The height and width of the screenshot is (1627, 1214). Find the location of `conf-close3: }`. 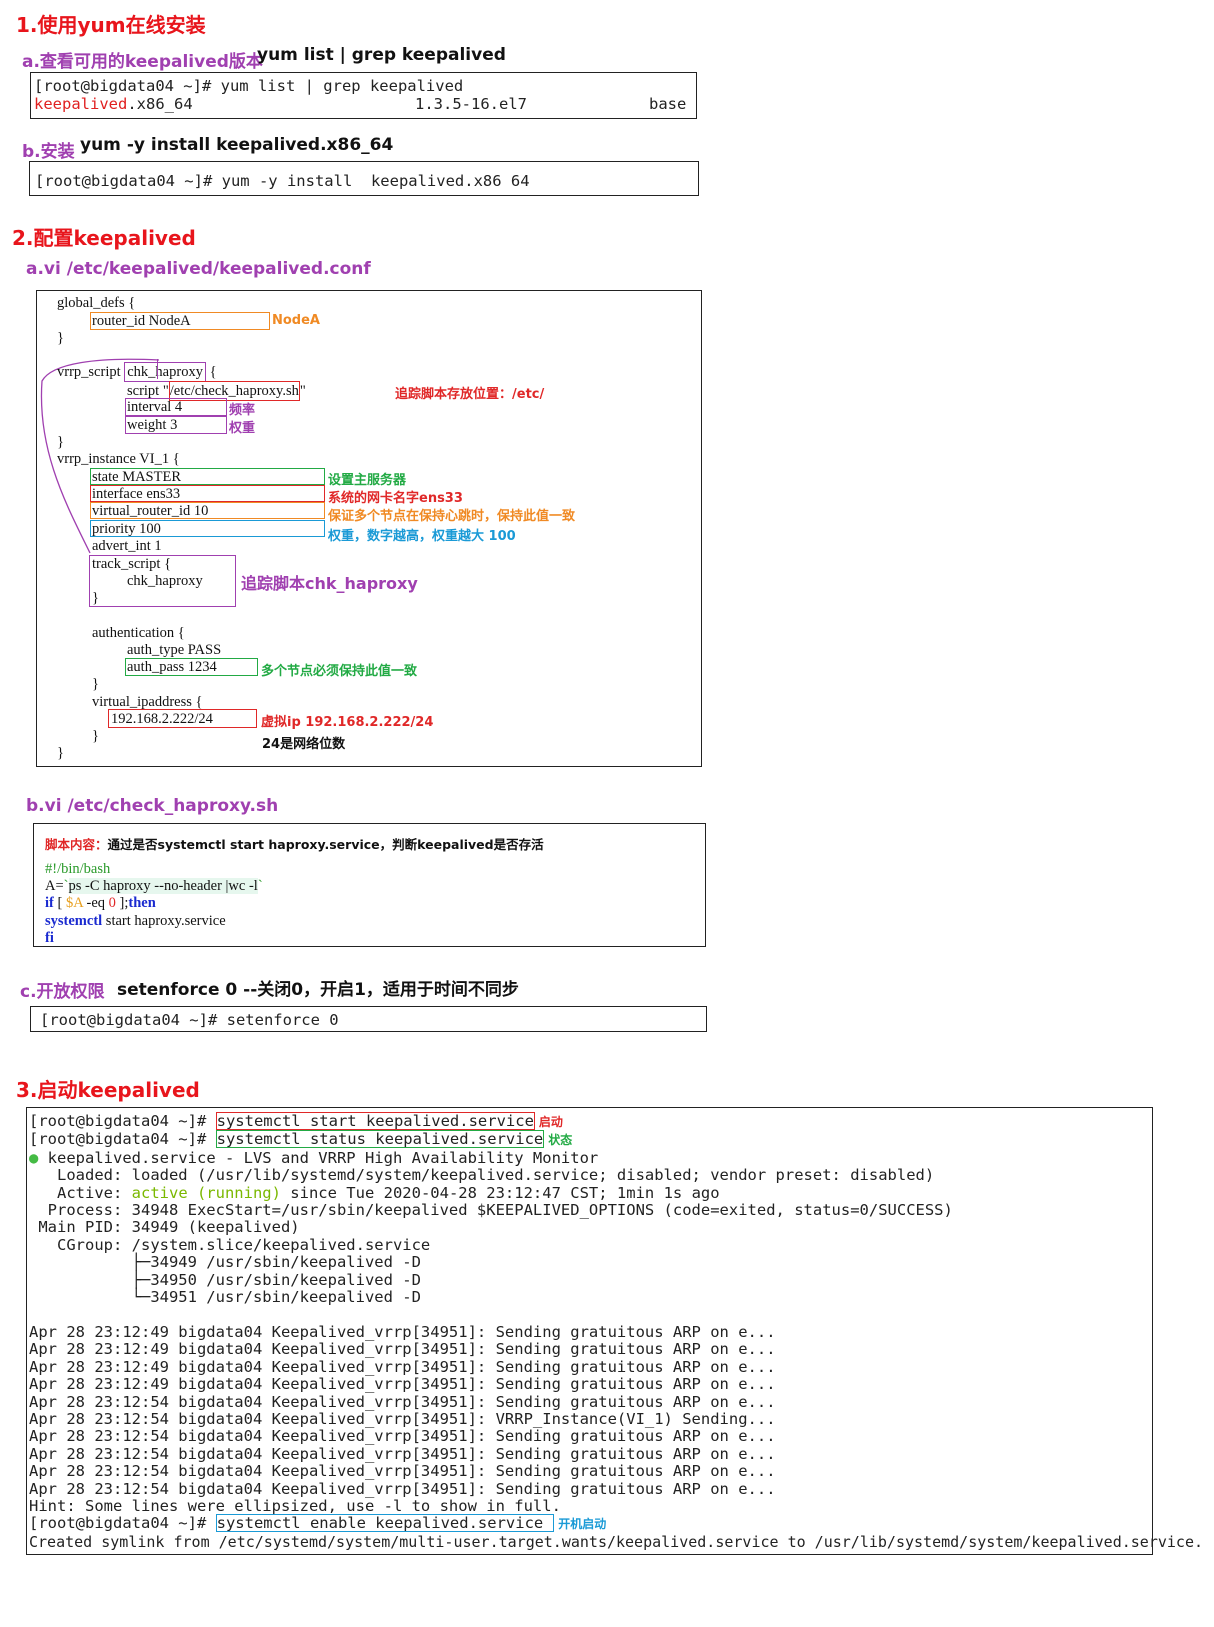

conf-close3: } is located at coordinates (60, 753).